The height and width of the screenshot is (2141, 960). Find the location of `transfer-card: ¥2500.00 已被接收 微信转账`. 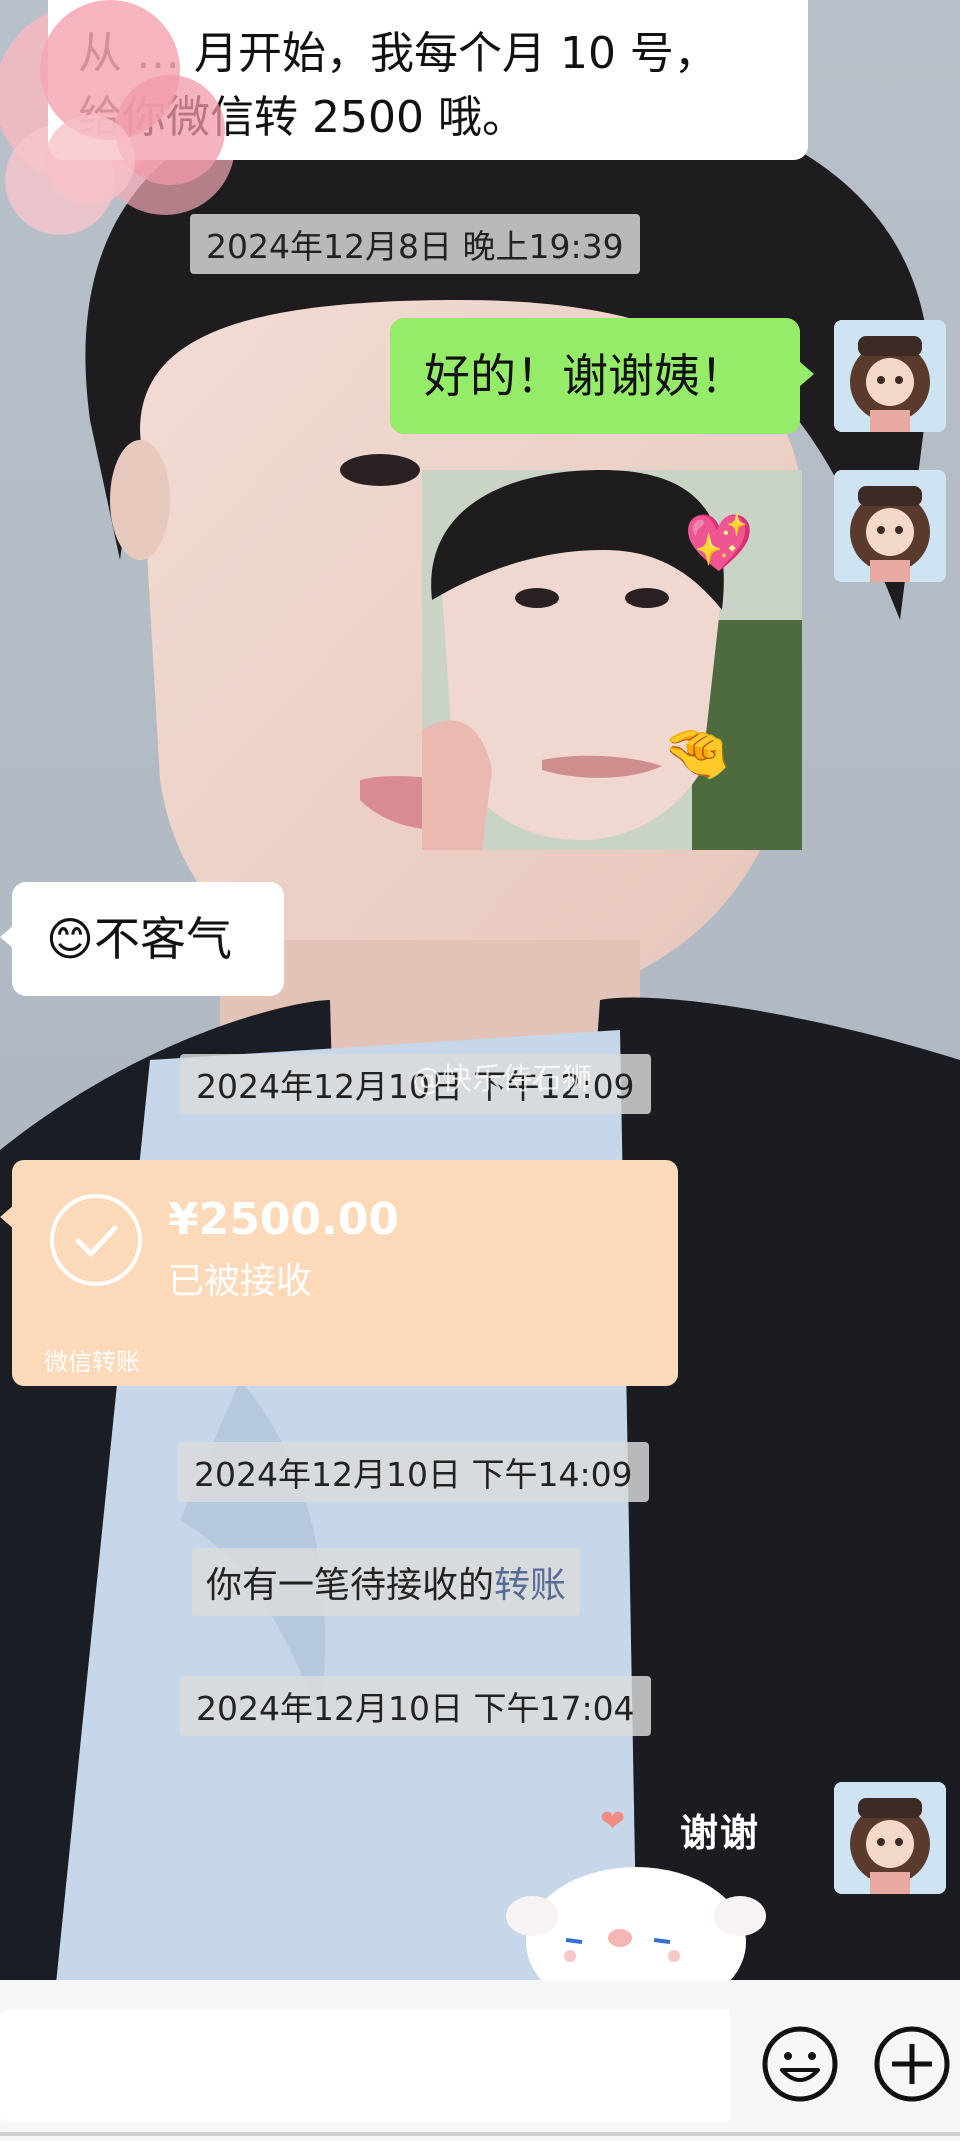

transfer-card: ¥2500.00 已被接收 微信转账 is located at coordinates (345, 1273).